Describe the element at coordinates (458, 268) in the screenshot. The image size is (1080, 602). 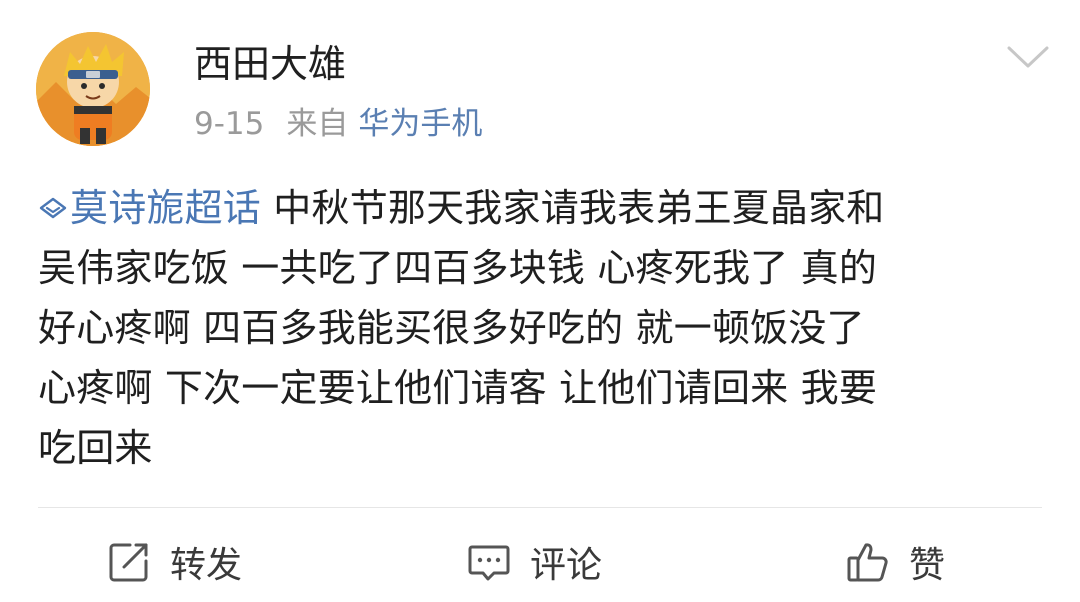
I see `post-line-2: 吴伟家吃饭 一共吃了四百多块钱 心疼死我了 真的` at that location.